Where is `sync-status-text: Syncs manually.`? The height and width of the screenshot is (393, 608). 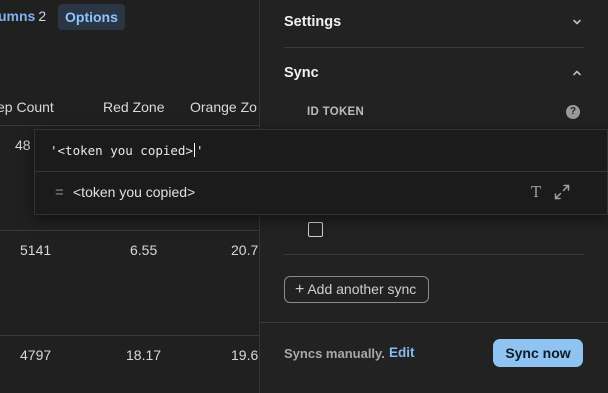 sync-status-text: Syncs manually. is located at coordinates (334, 353).